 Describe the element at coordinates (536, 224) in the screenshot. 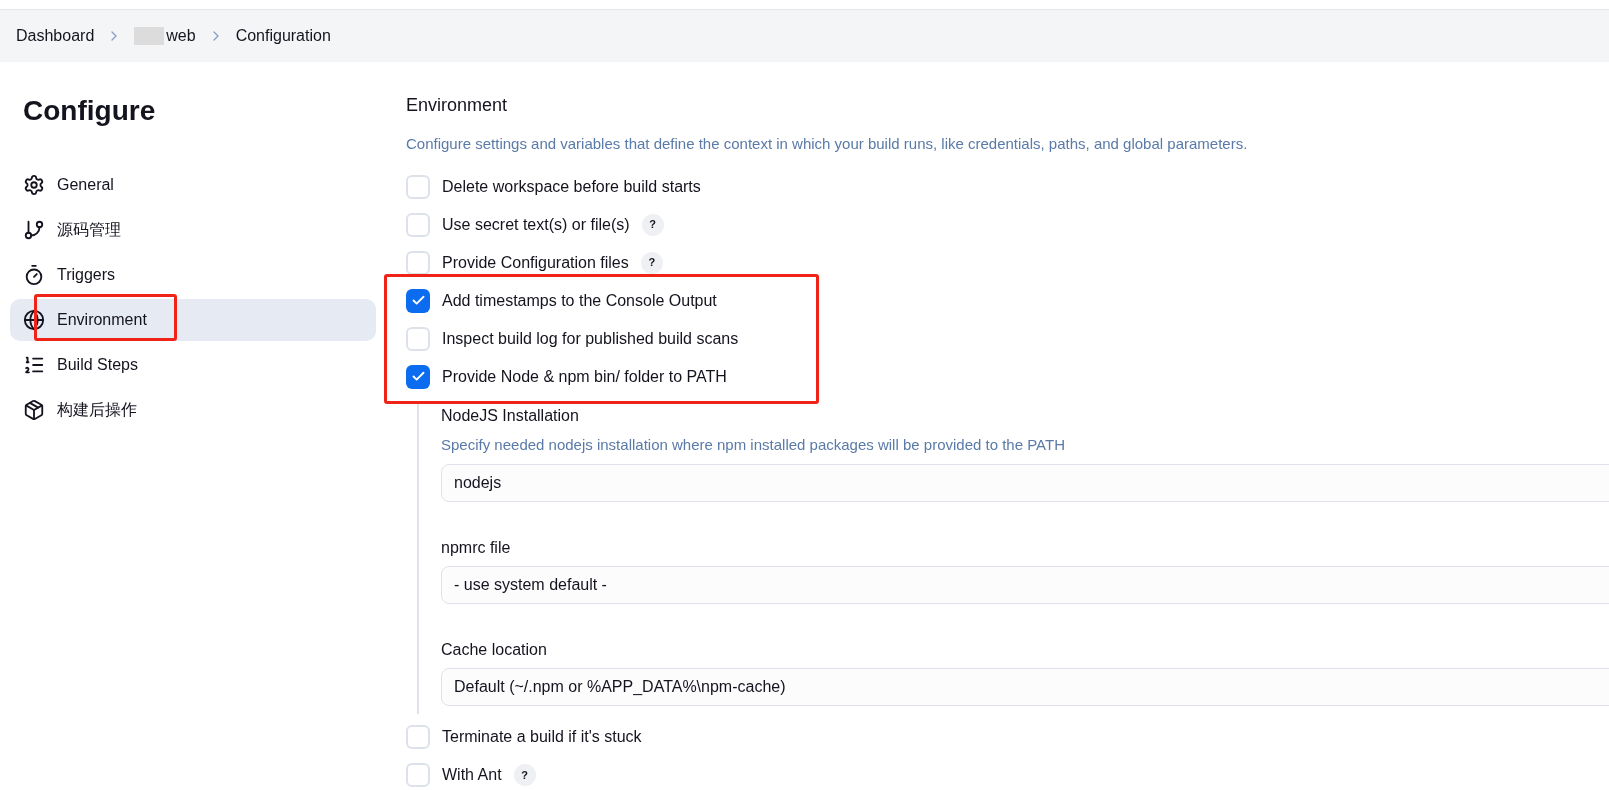

I see `checkbox-label: Use secret text(s) or file(s)` at that location.